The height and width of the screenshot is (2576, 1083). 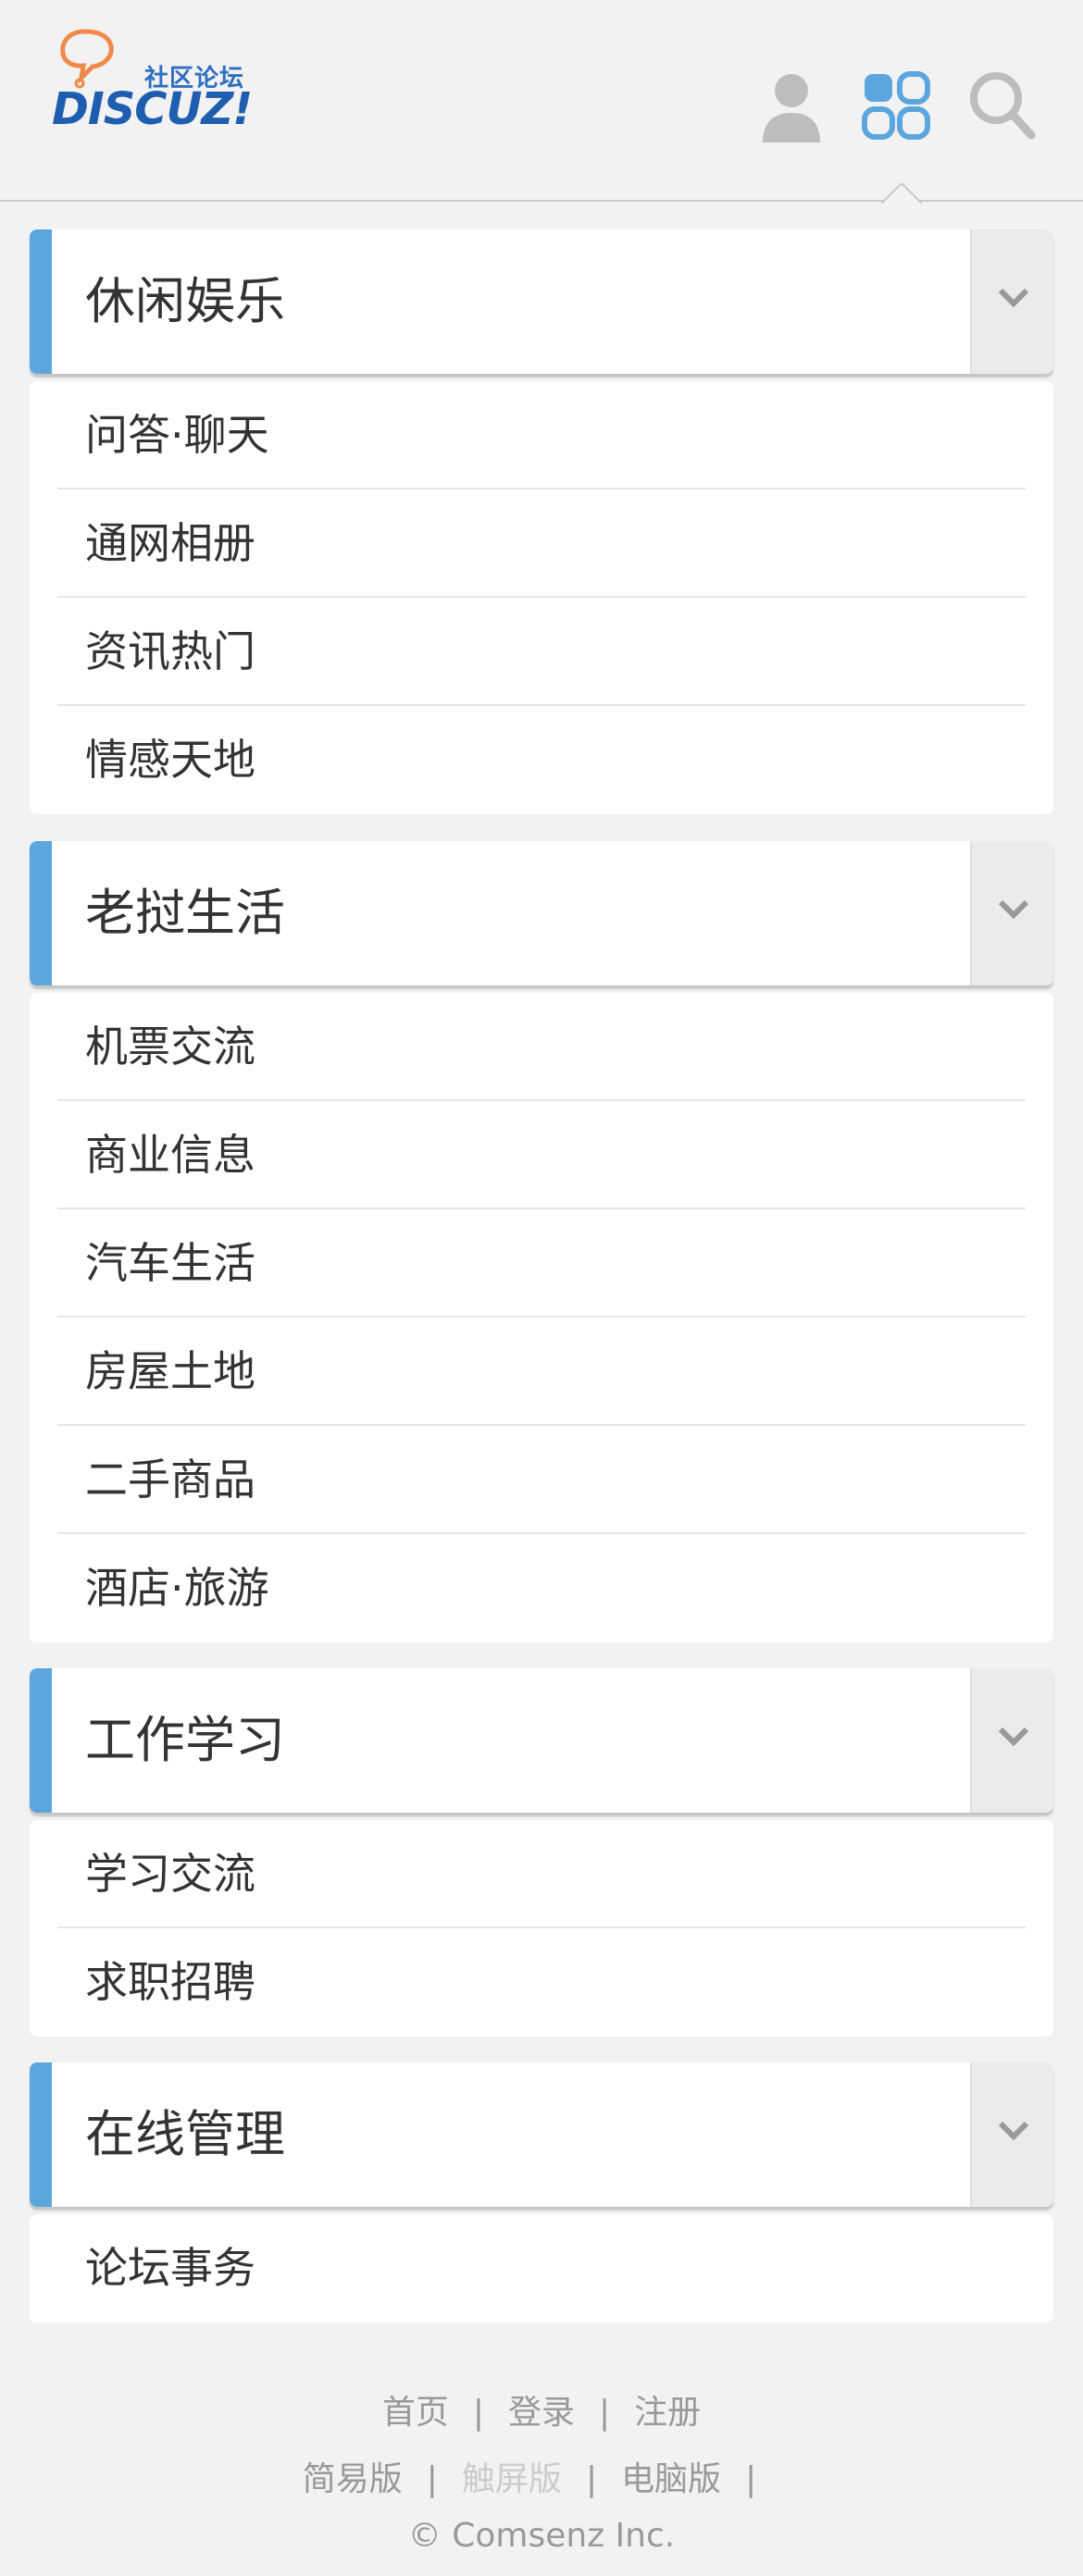 What do you see at coordinates (185, 2134) in the screenshot?
I see `section-title: 在线管理` at bounding box center [185, 2134].